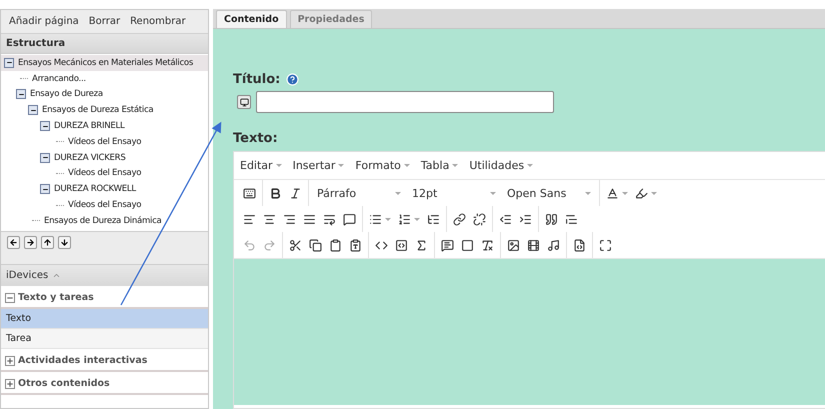 This screenshot has height=409, width=825. What do you see at coordinates (612, 193) in the screenshot?
I see `text-color-icon` at bounding box center [612, 193].